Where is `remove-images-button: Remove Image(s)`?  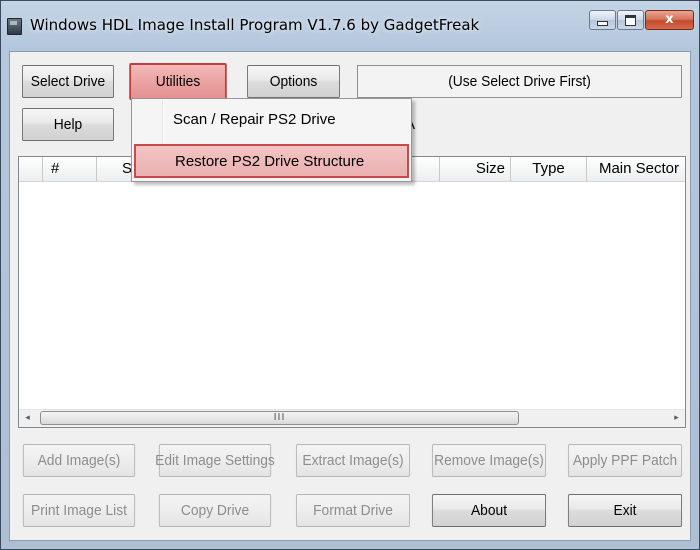
remove-images-button: Remove Image(s) is located at coordinates (489, 460).